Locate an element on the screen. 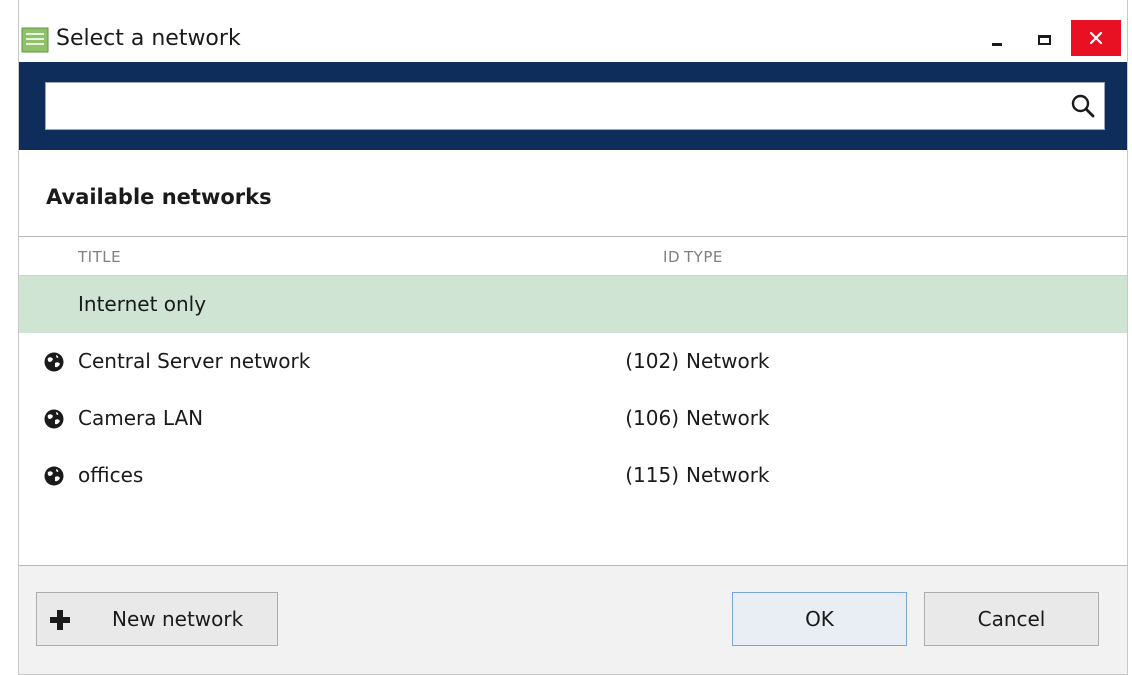 The height and width of the screenshot is (675, 1132). column-header-title: TITLE is located at coordinates (99, 257).